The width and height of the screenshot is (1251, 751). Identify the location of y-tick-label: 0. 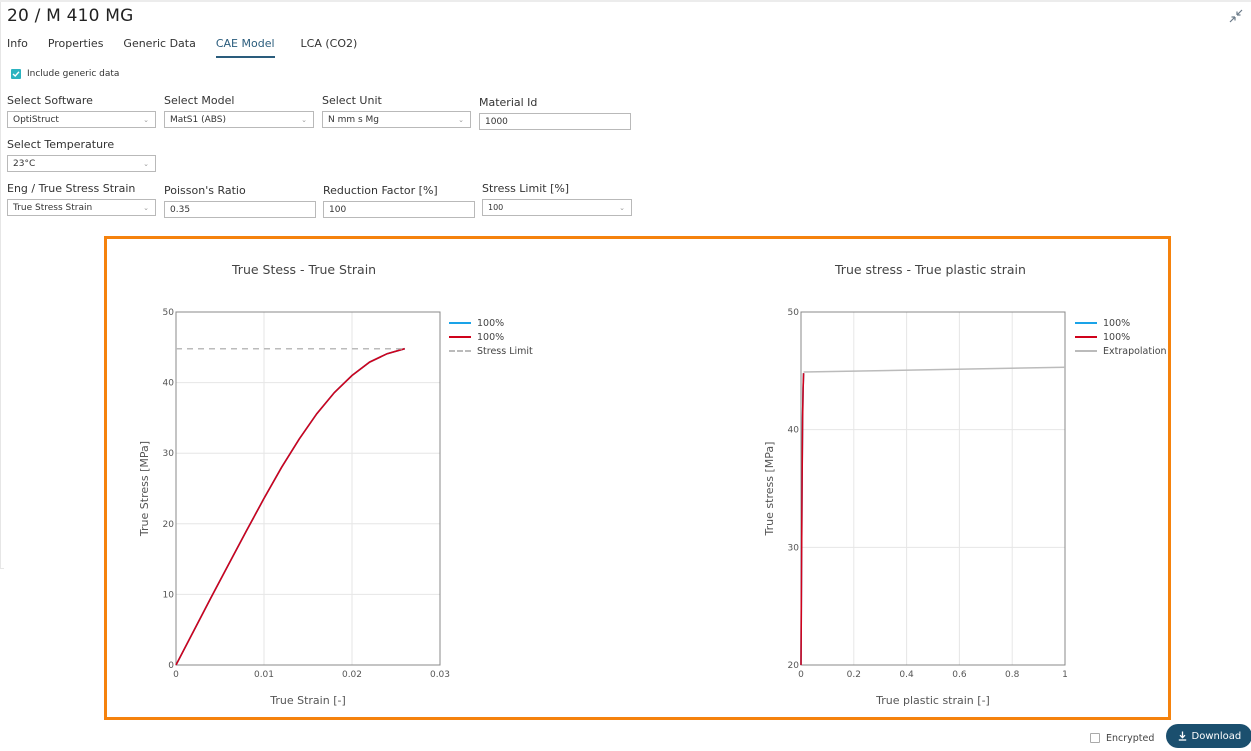
(171, 666).